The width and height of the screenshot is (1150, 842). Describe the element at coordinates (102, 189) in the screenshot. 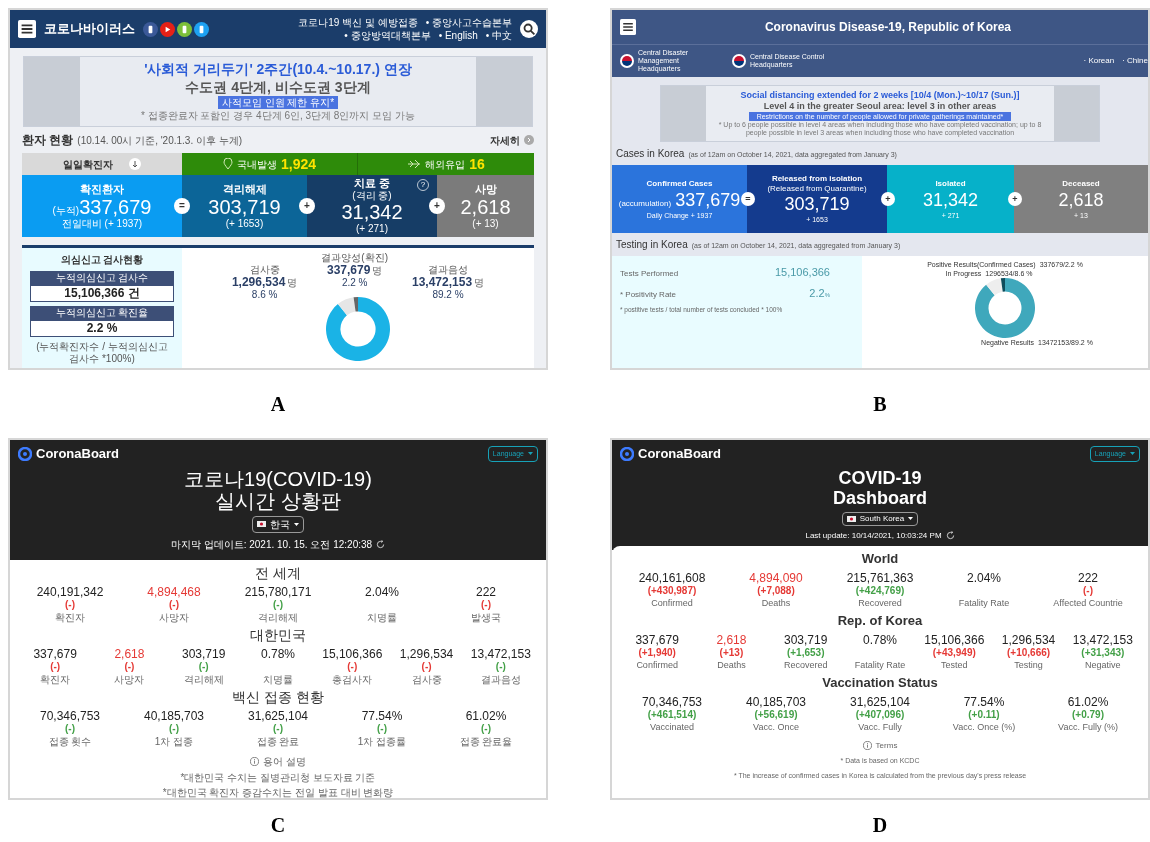

I see `card-title: 확진환자` at that location.